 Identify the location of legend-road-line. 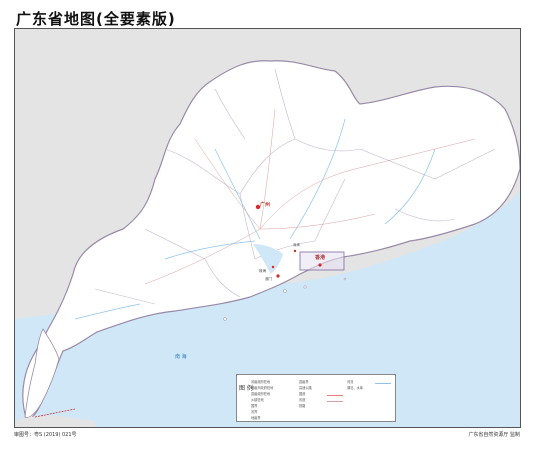
(335, 401).